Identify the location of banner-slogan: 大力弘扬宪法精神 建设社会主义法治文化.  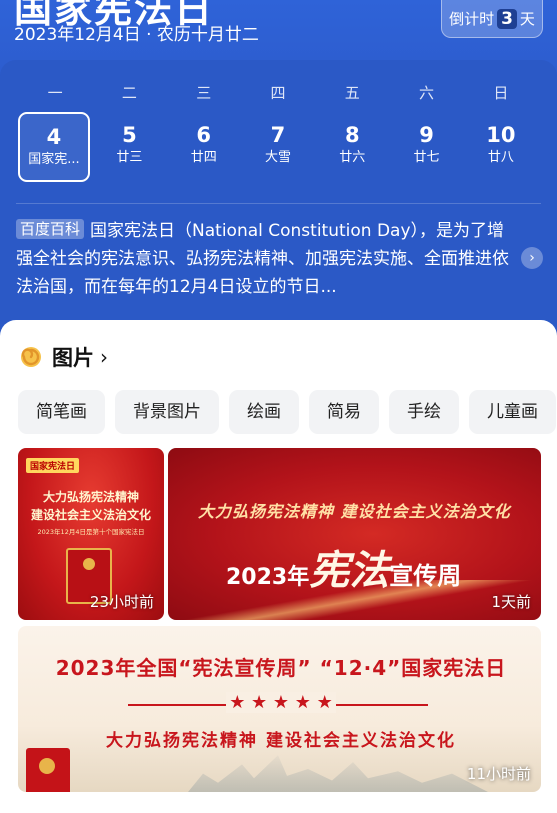
(281, 741).